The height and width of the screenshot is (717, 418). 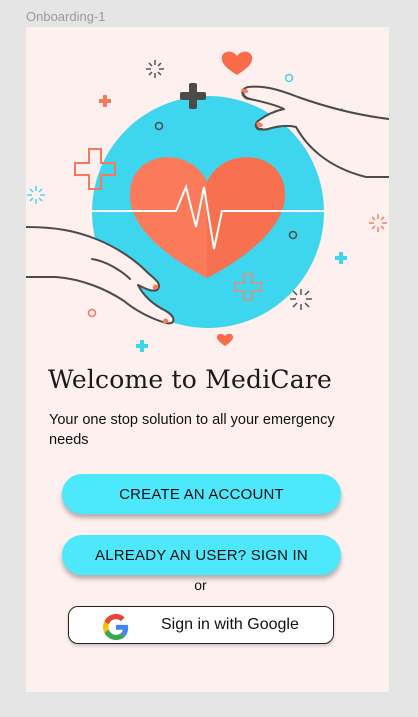 What do you see at coordinates (105, 101) in the screenshot?
I see `plus-orange-icon` at bounding box center [105, 101].